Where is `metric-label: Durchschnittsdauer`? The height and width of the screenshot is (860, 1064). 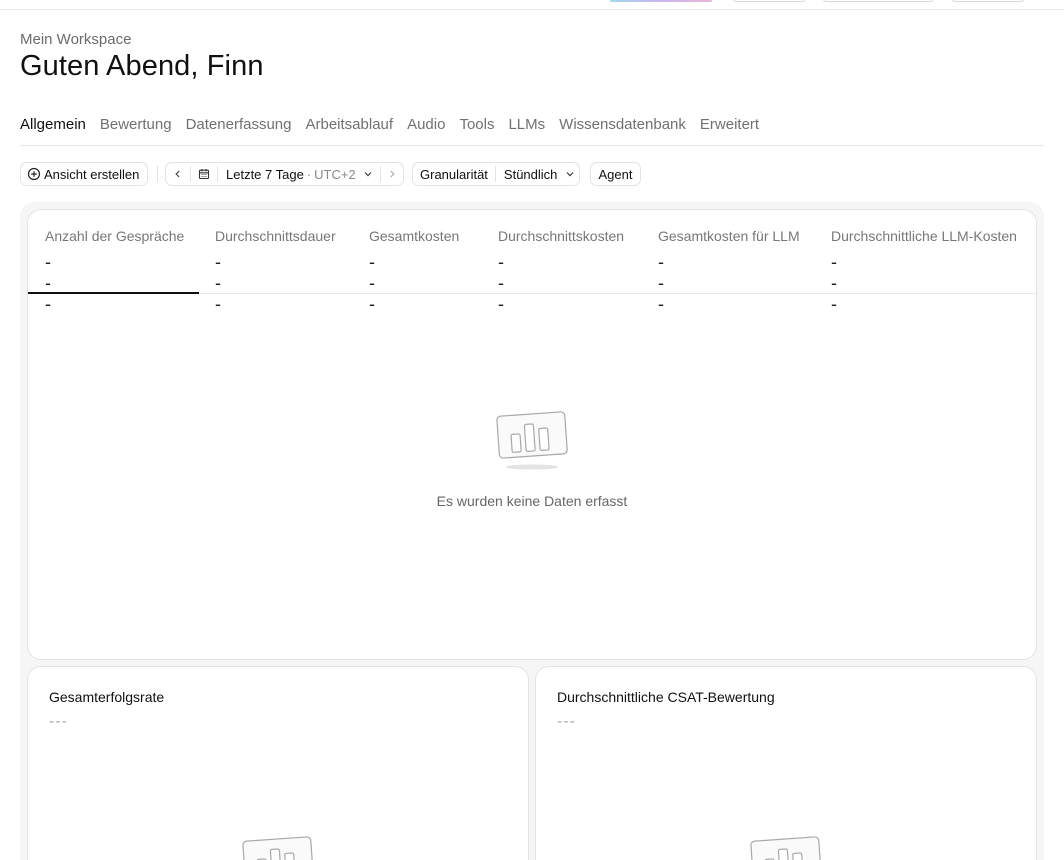
metric-label: Durchschnittsdauer is located at coordinates (275, 236).